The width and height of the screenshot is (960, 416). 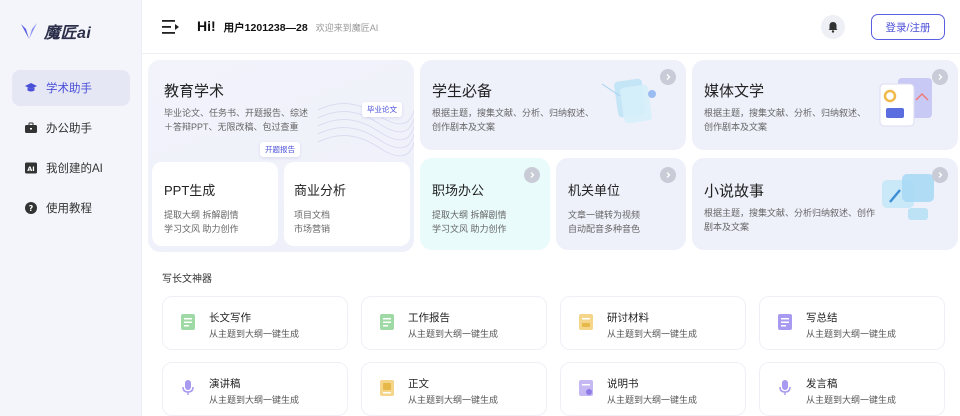 I want to click on brand-logo: 魔匠ai, so click(x=54, y=31).